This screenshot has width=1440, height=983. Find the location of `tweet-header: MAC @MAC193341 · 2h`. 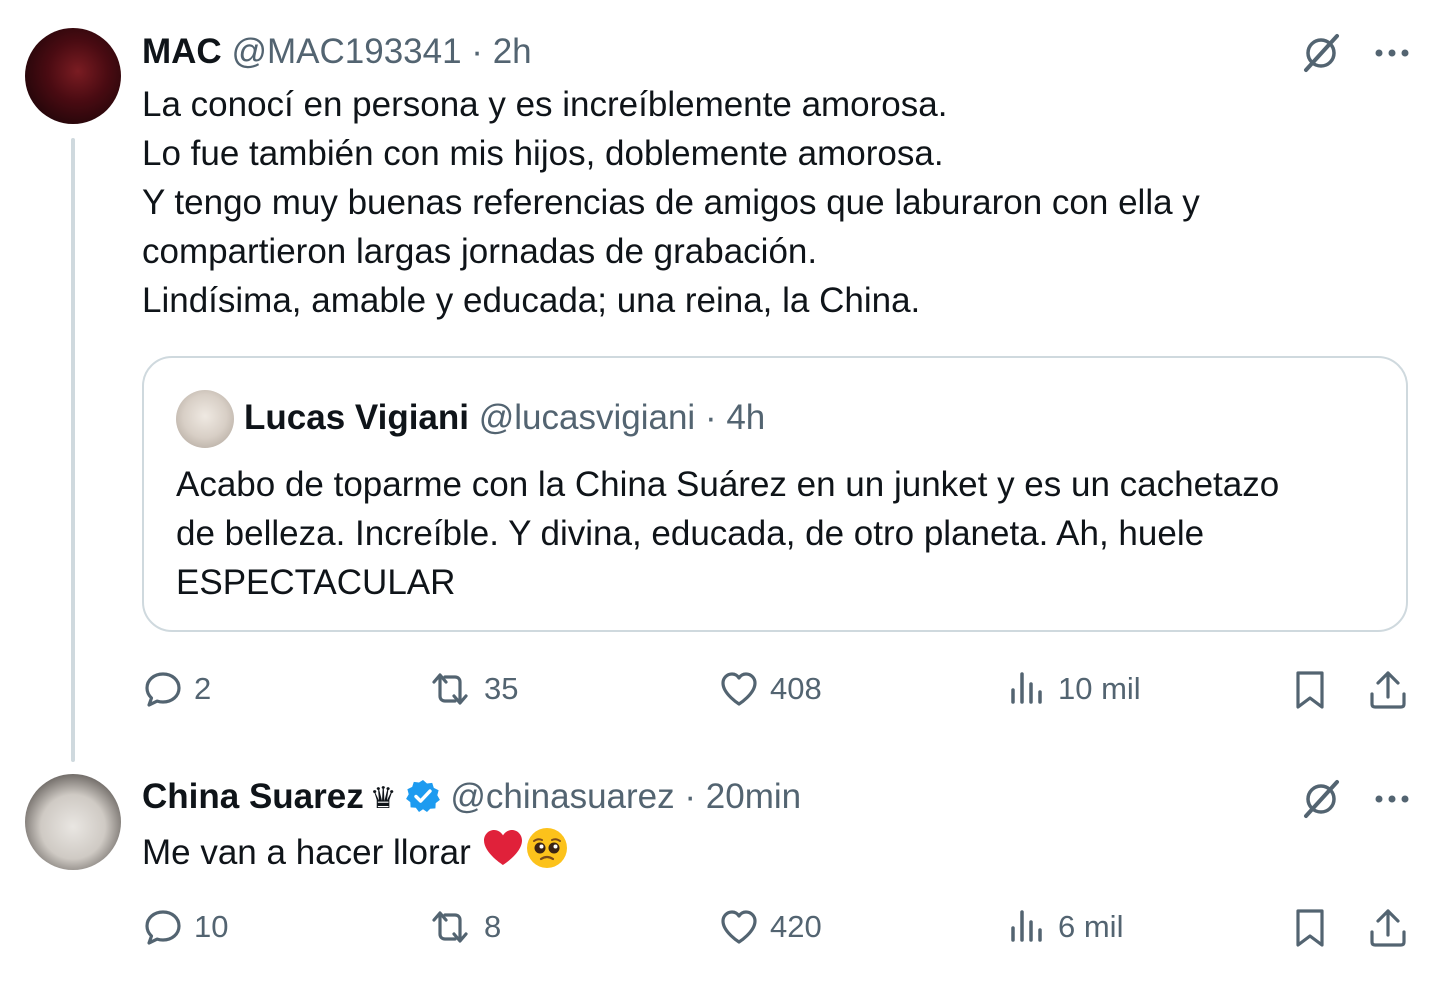

tweet-header: MAC @MAC193341 · 2h is located at coordinates (337, 52).